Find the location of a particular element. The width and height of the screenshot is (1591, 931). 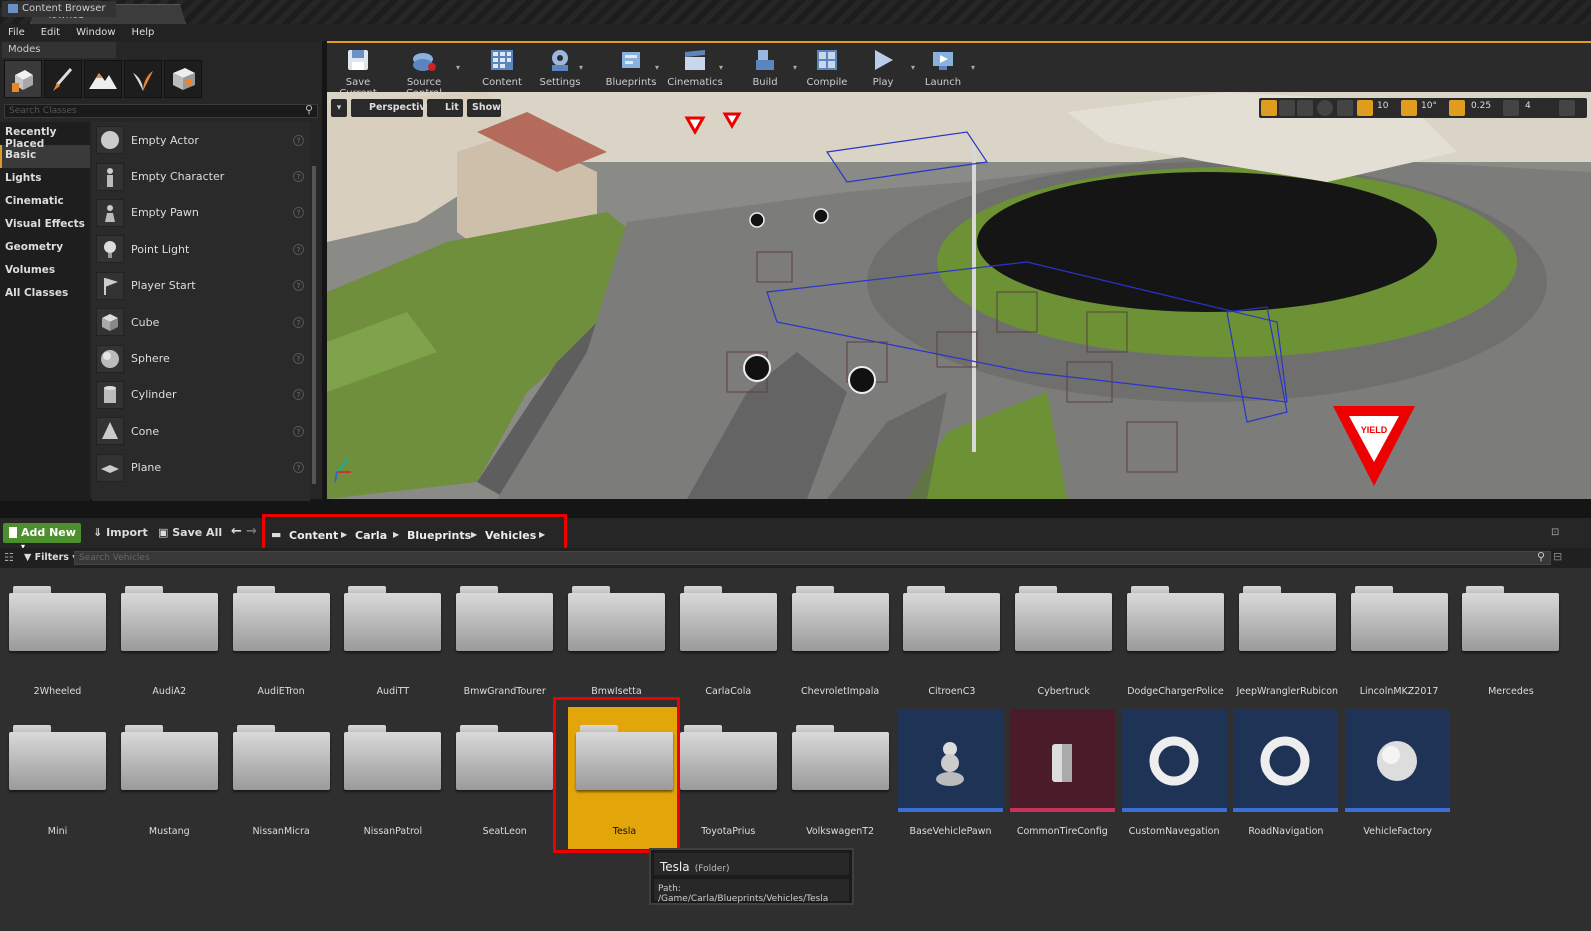

category-recently-placed: Recently Placed is located at coordinates (45, 136).